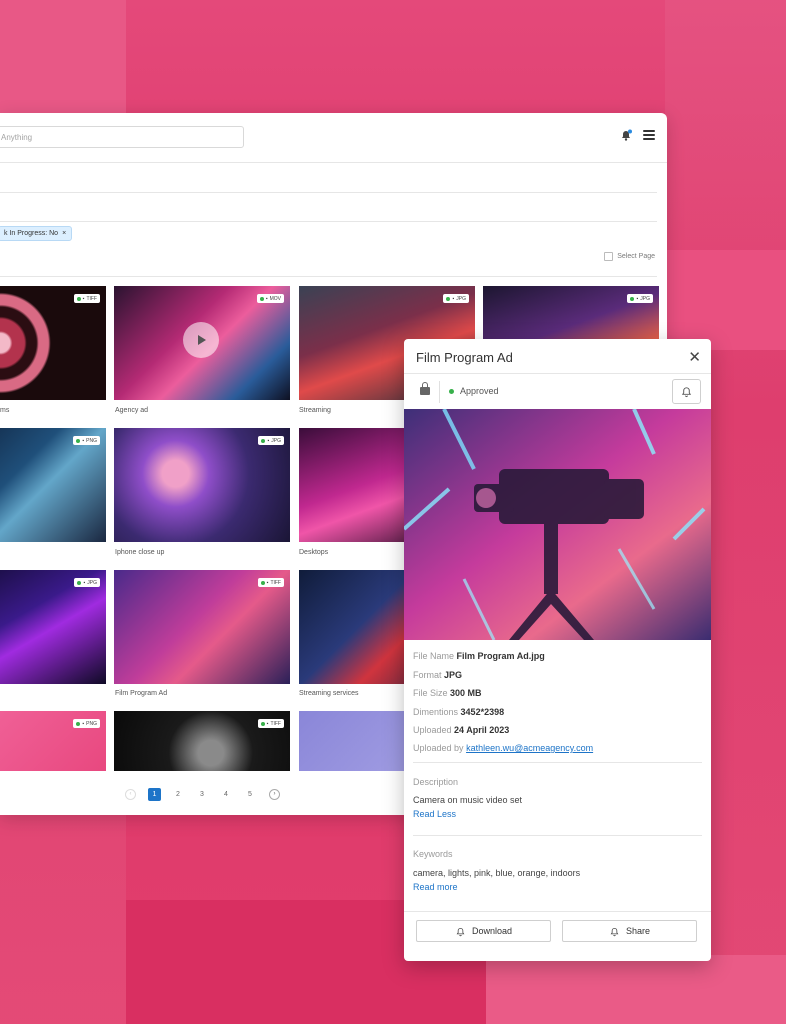  What do you see at coordinates (250, 794) in the screenshot?
I see `page-5: 5` at bounding box center [250, 794].